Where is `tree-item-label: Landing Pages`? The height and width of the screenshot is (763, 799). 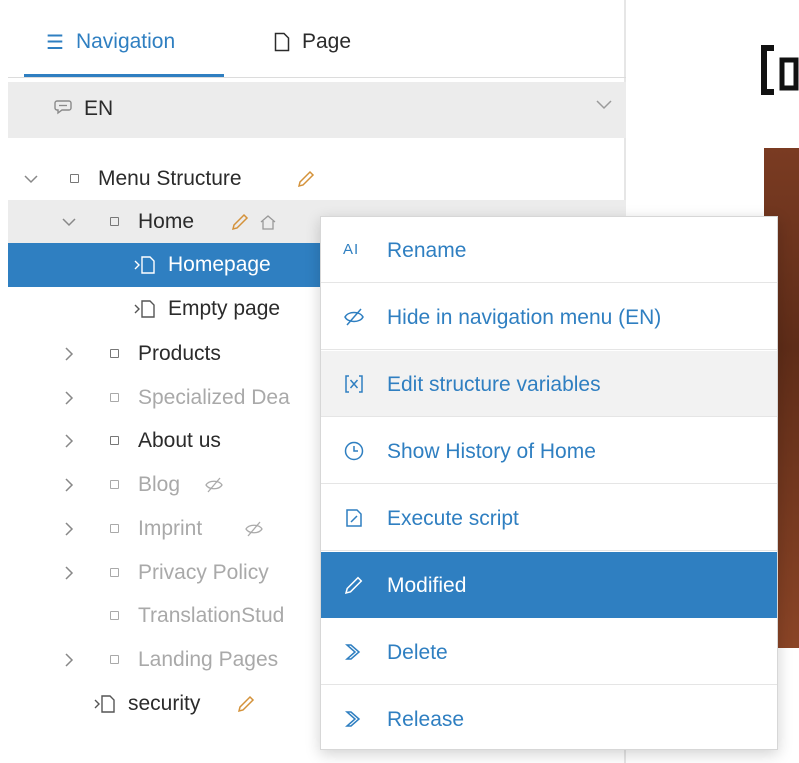 tree-item-label: Landing Pages is located at coordinates (208, 659).